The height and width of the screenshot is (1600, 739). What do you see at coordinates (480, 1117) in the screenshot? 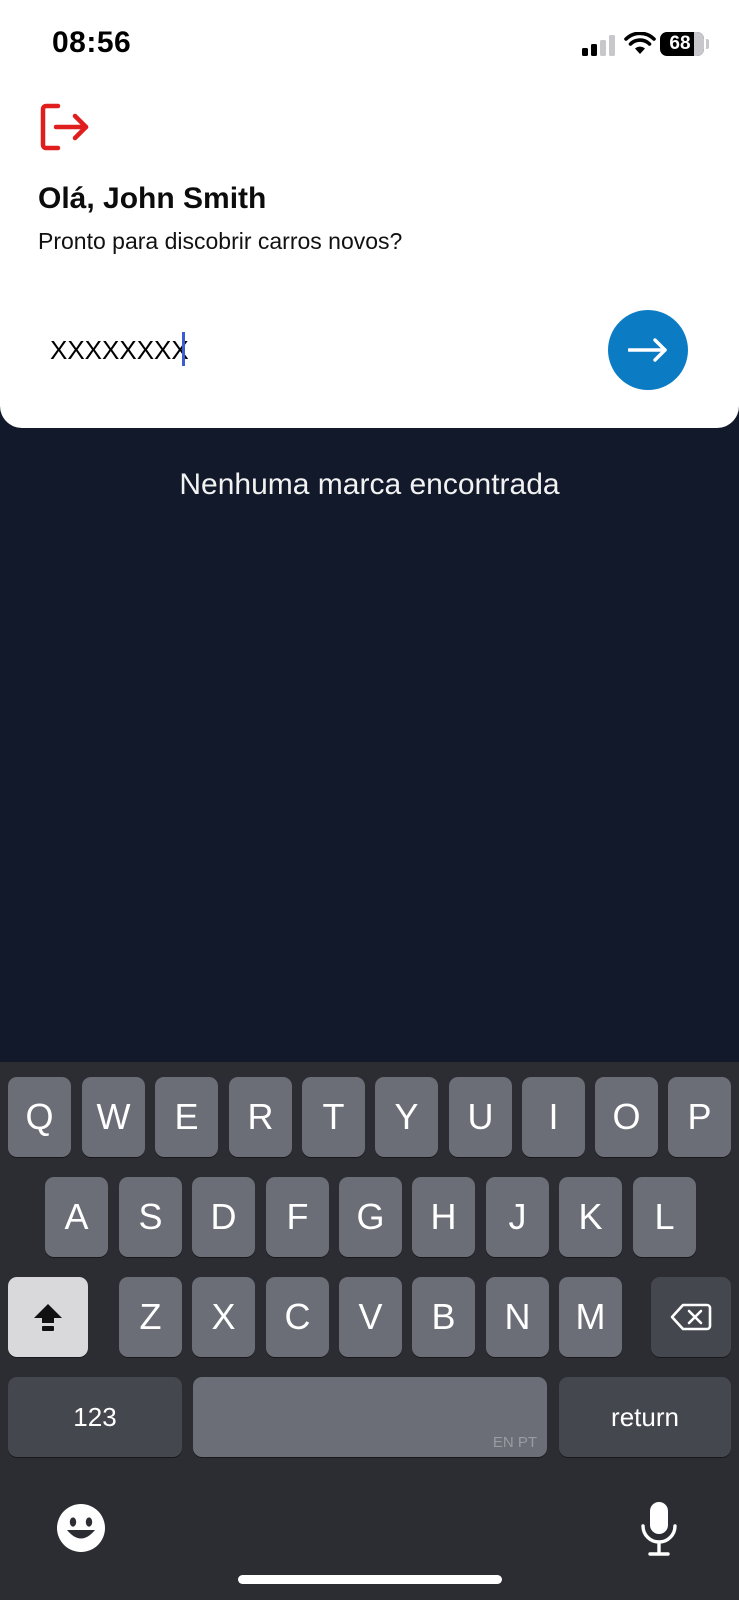
I see `key-u: U` at bounding box center [480, 1117].